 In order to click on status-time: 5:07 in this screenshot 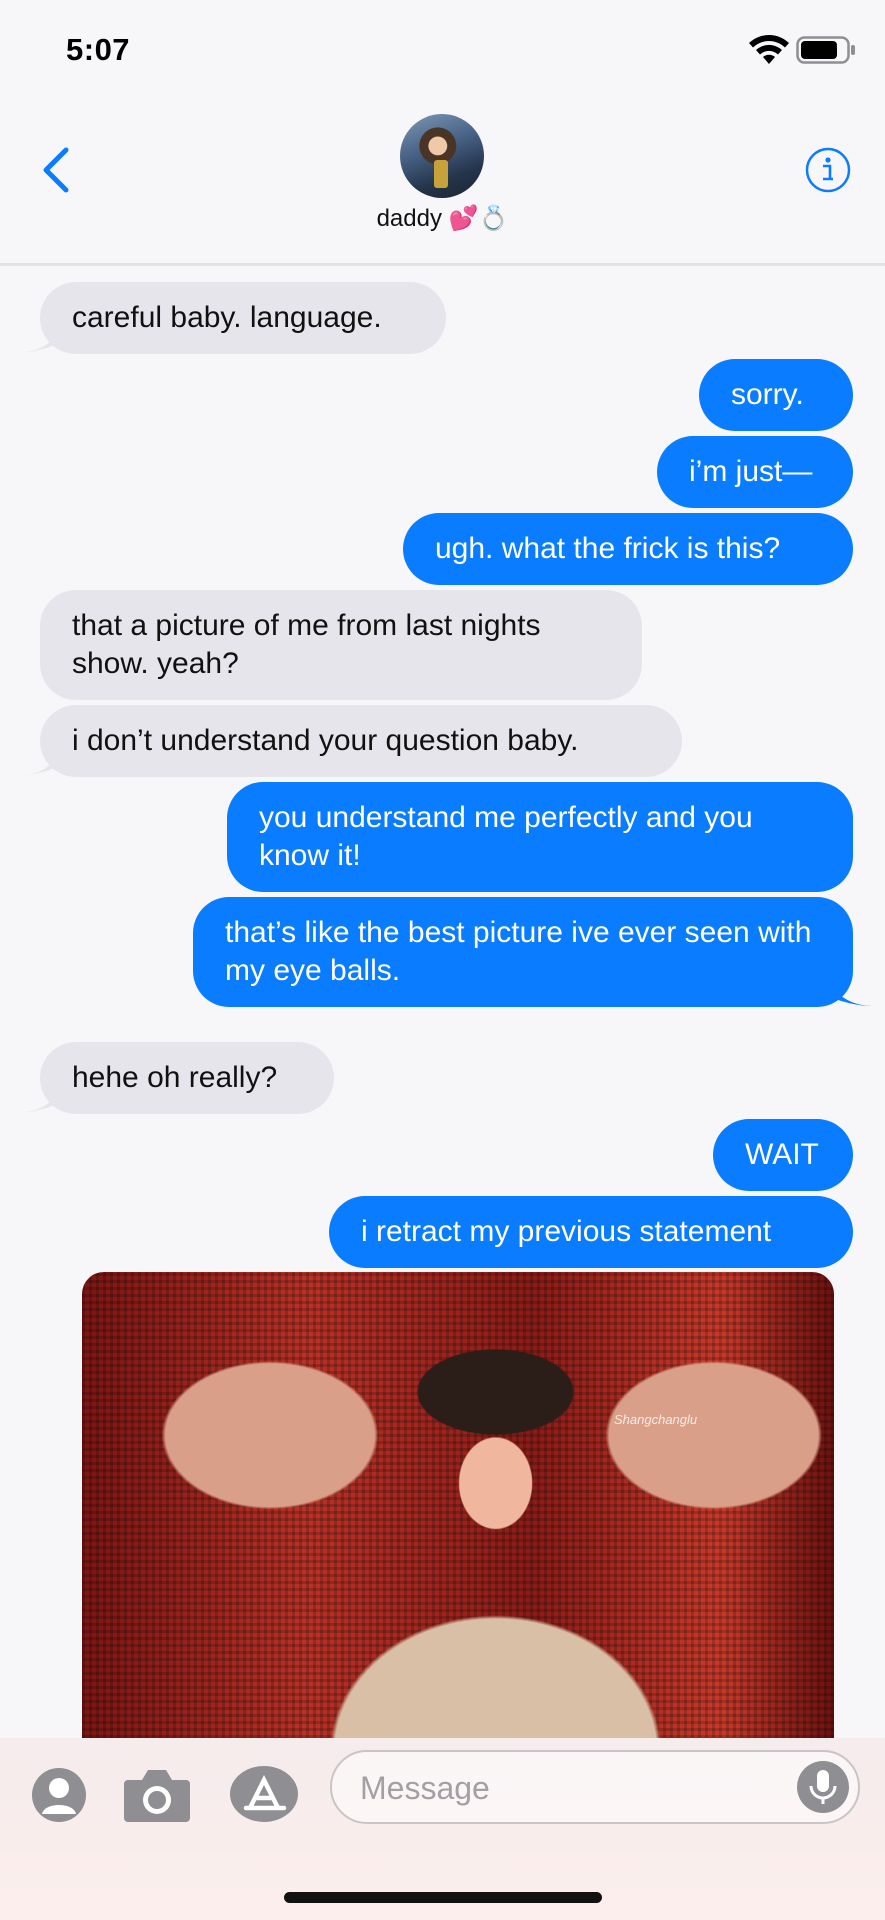, I will do `click(98, 49)`.